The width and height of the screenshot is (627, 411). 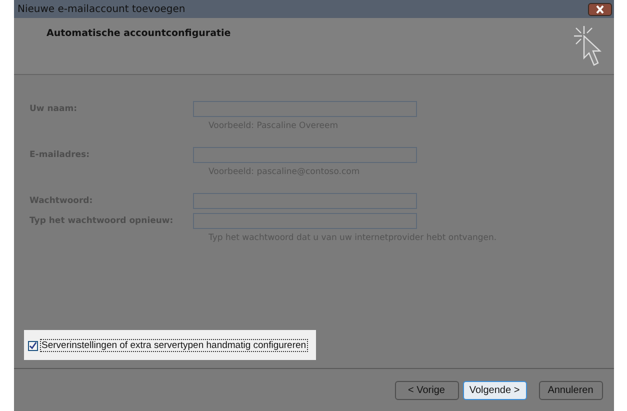 I want to click on checkmark-icon, so click(x=32, y=345).